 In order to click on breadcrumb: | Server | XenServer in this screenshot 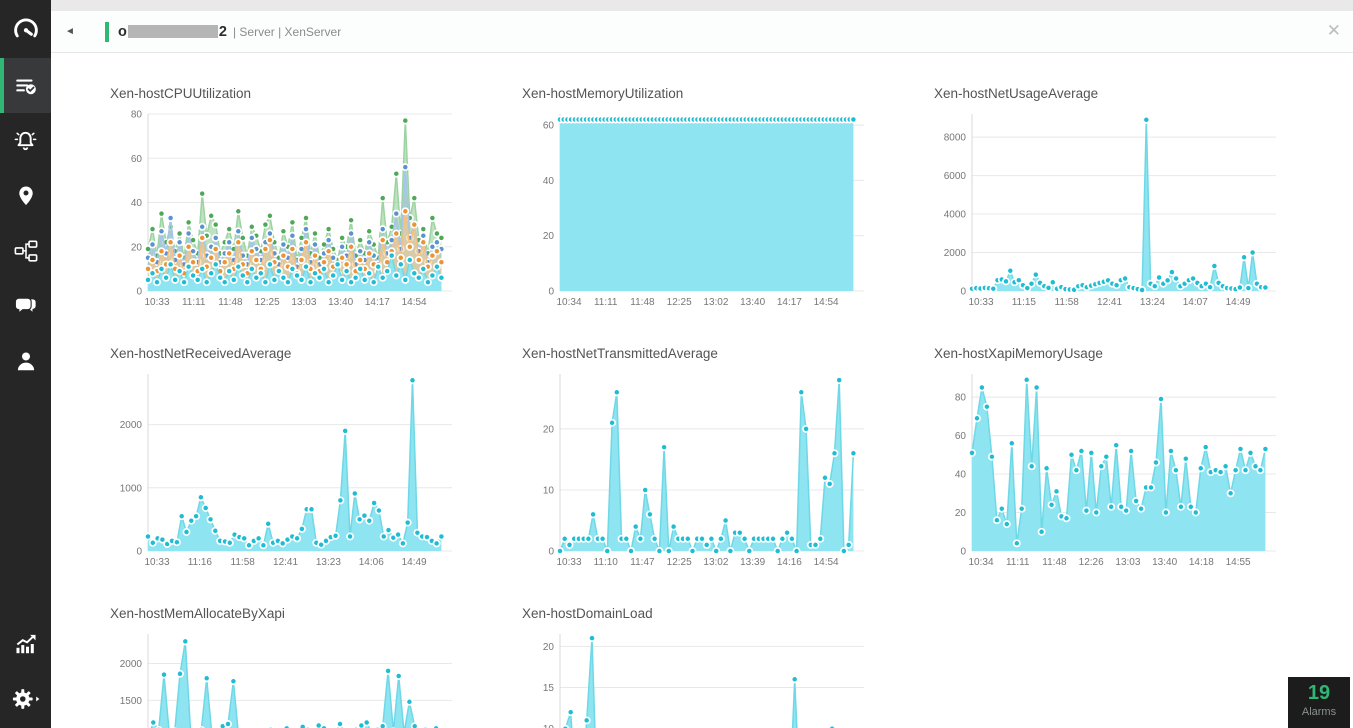, I will do `click(287, 31)`.